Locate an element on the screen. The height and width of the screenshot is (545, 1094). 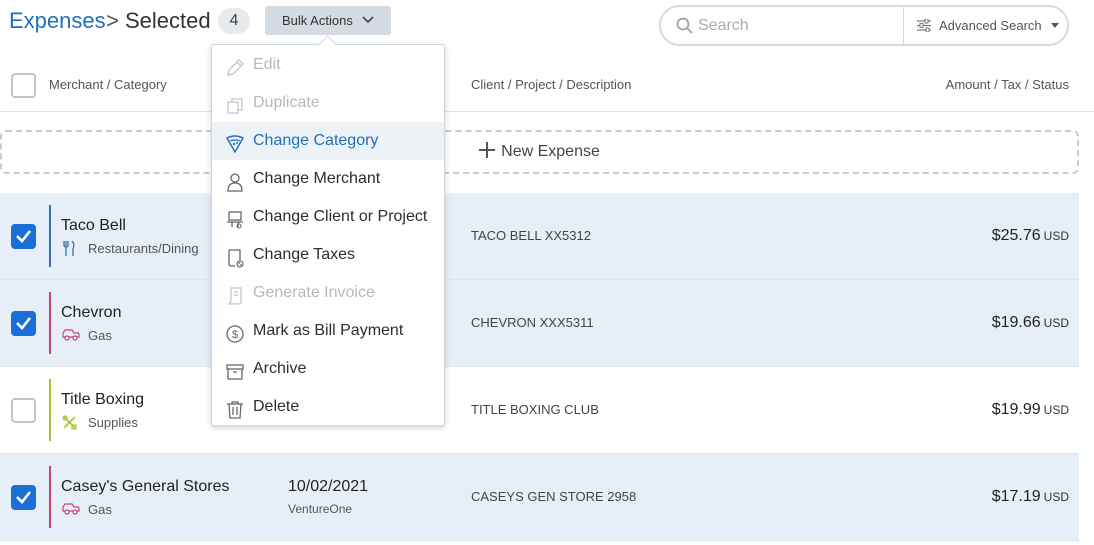
amount-value: $19.99 is located at coordinates (1016, 409).